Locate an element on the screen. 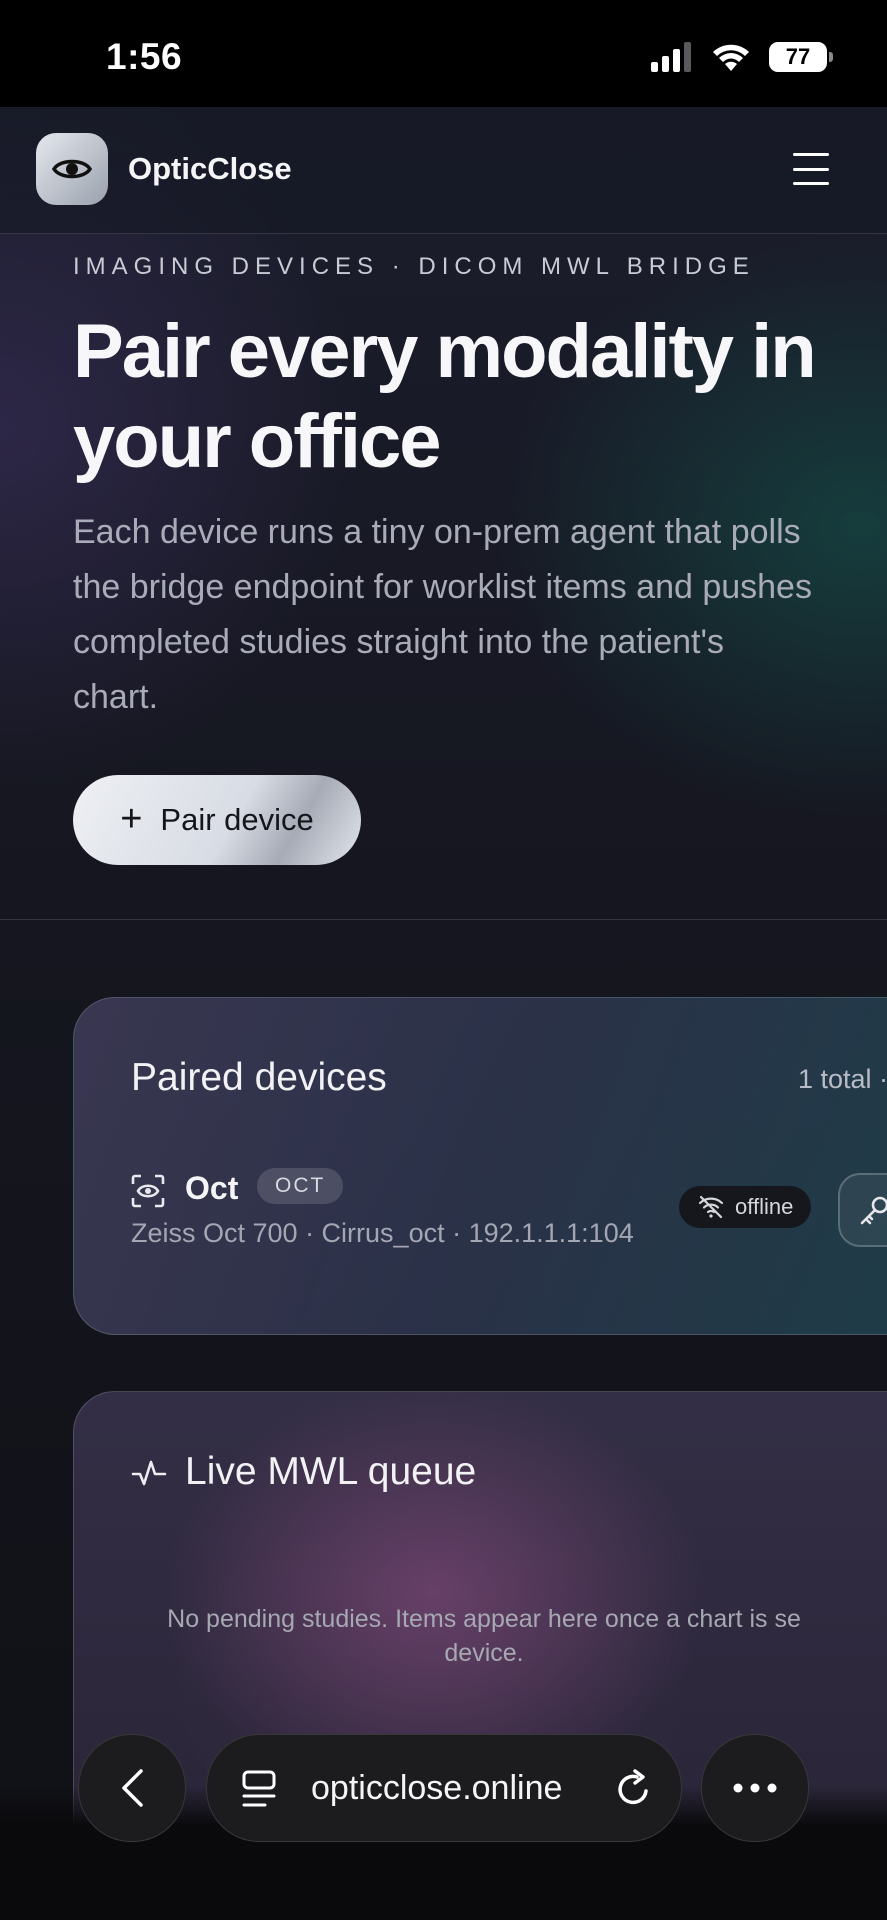 The height and width of the screenshot is (1920, 887). reader-icon is located at coordinates (259, 1788).